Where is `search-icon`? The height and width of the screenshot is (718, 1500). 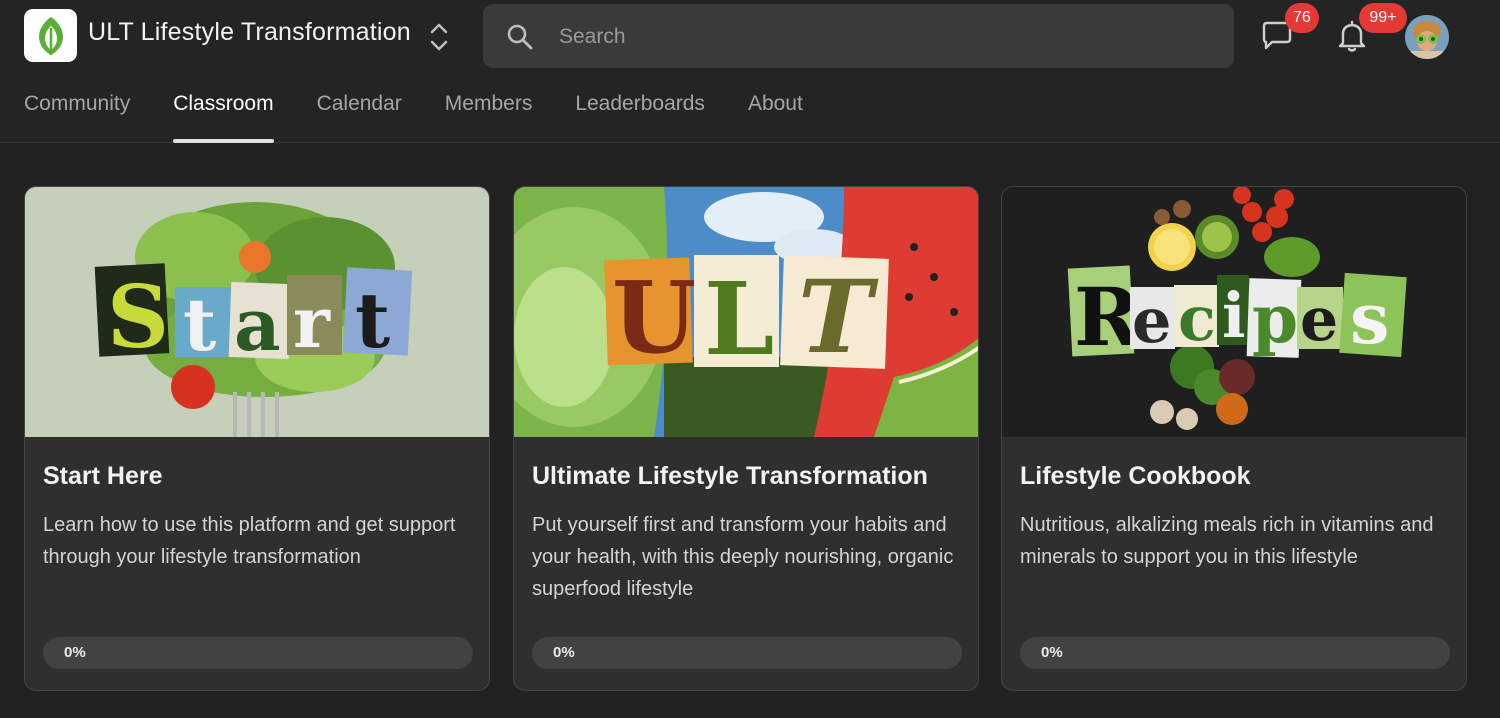 search-icon is located at coordinates (520, 37).